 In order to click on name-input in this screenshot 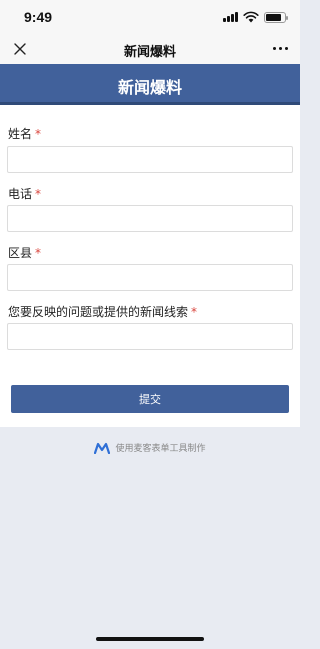, I will do `click(150, 159)`.